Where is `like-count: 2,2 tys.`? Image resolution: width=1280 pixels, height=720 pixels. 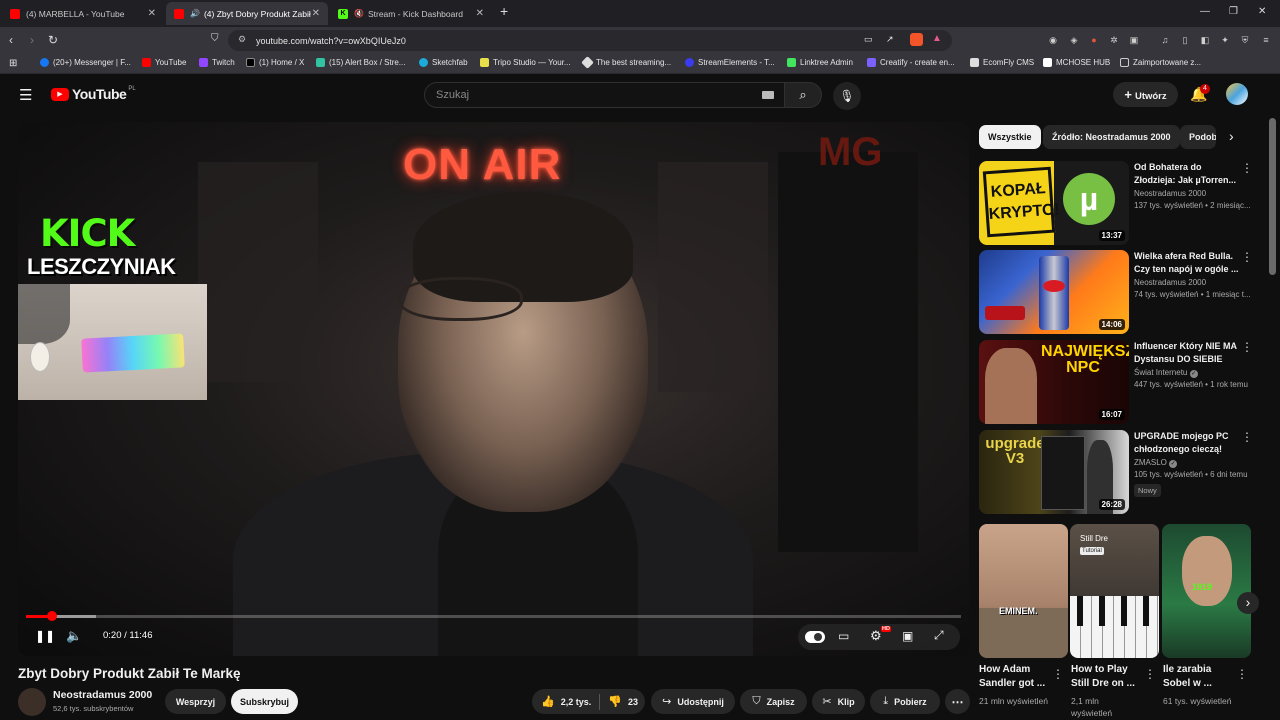 like-count: 2,2 tys. is located at coordinates (576, 702).